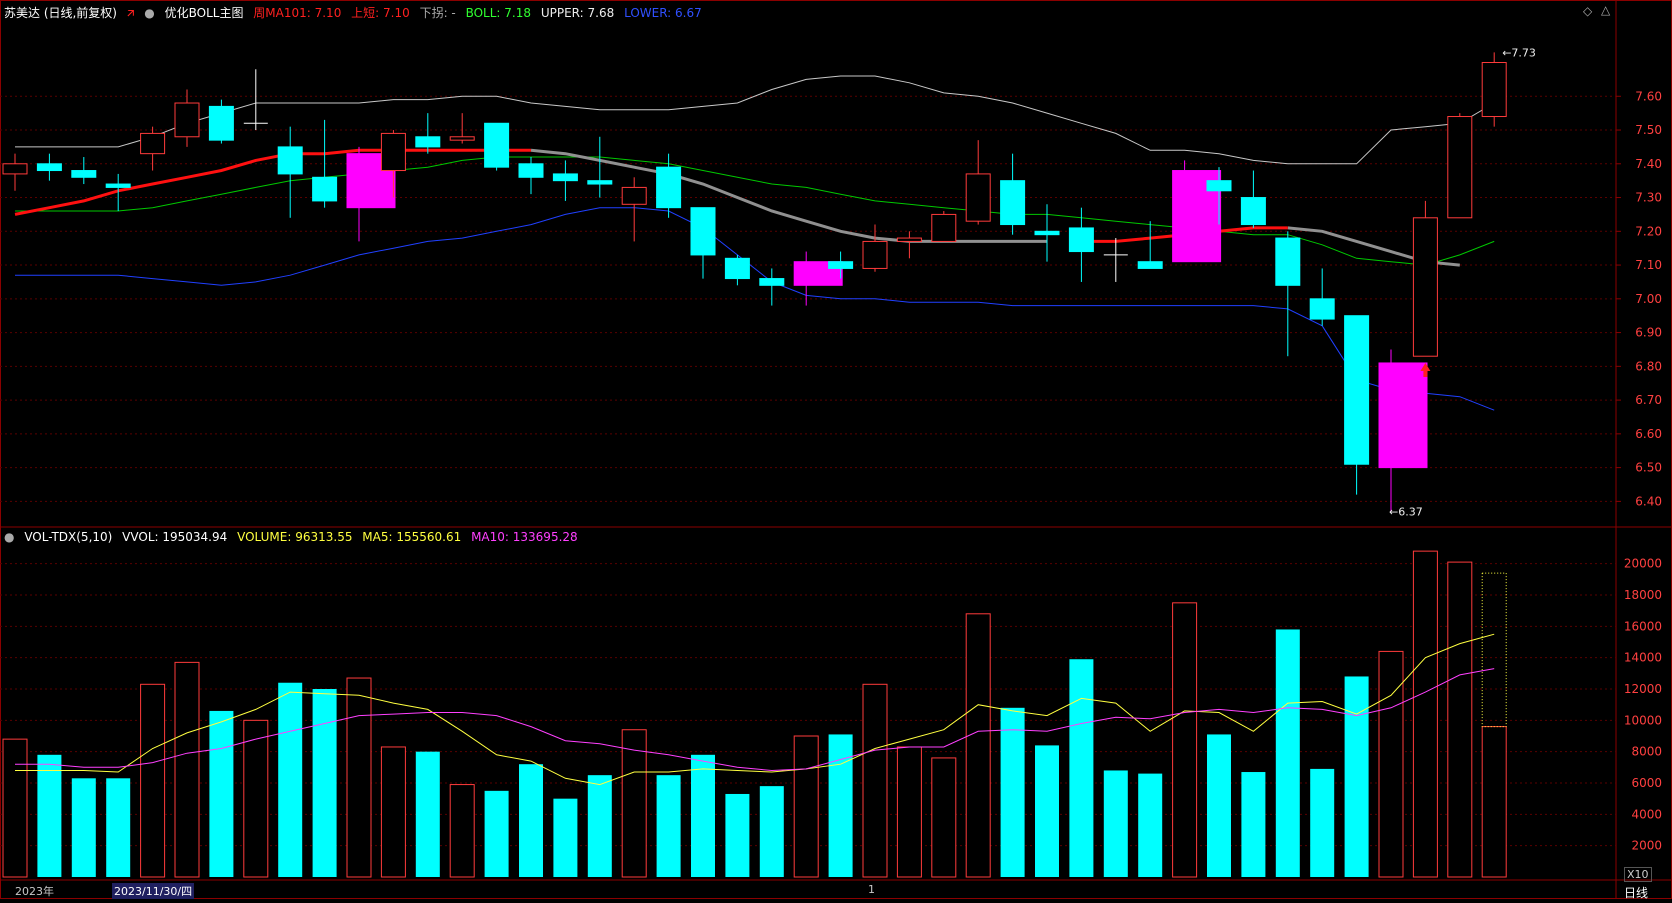 Image resolution: width=1672 pixels, height=903 pixels. Describe the element at coordinates (1646, 783) in the screenshot. I see `volume-tick-label: 6000` at that location.